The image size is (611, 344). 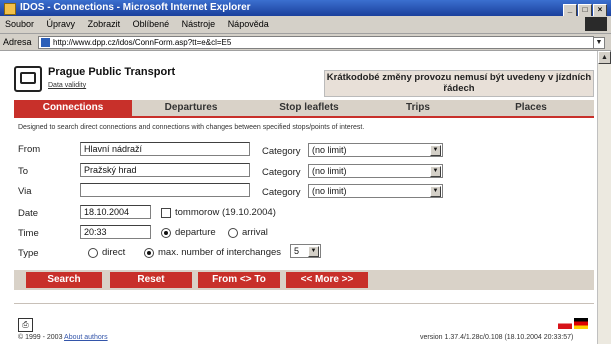 What do you see at coordinates (581, 323) in the screenshot?
I see `german-flag-icon` at bounding box center [581, 323].